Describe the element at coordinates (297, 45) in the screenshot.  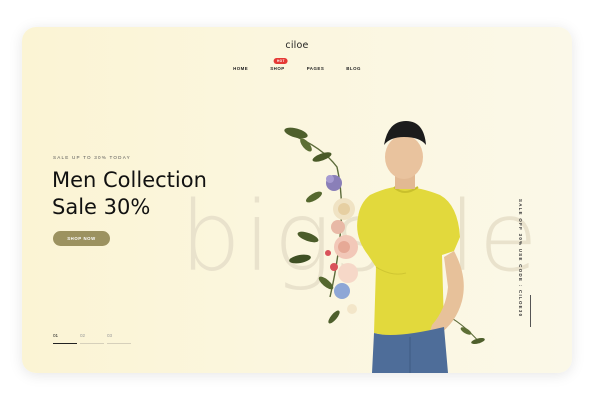
I see `site-logo: ciloe` at that location.